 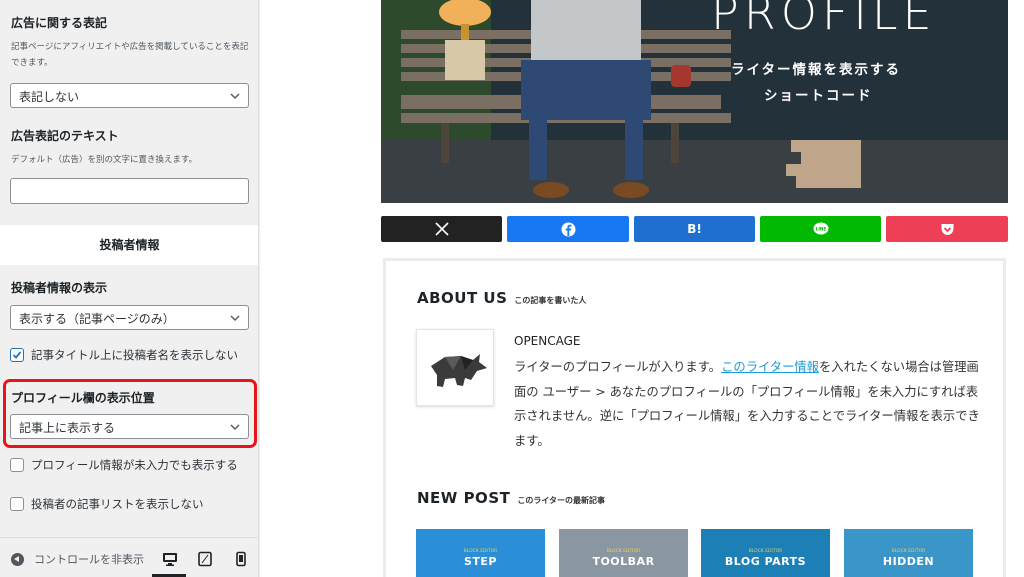 What do you see at coordinates (547, 341) in the screenshot?
I see `author-name: OPENCAGE` at bounding box center [547, 341].